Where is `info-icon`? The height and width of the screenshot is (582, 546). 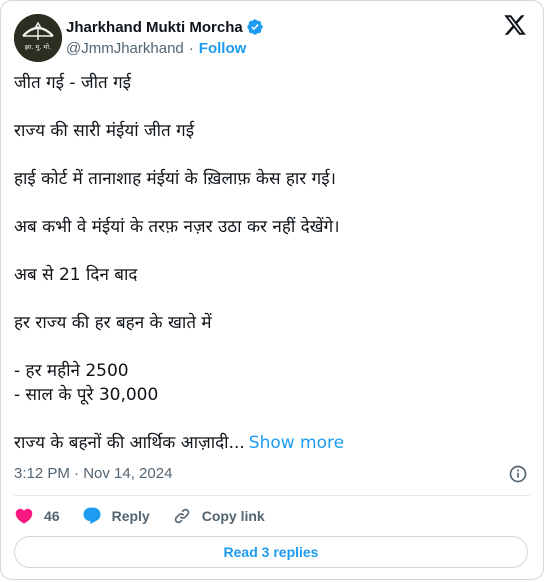 info-icon is located at coordinates (518, 474).